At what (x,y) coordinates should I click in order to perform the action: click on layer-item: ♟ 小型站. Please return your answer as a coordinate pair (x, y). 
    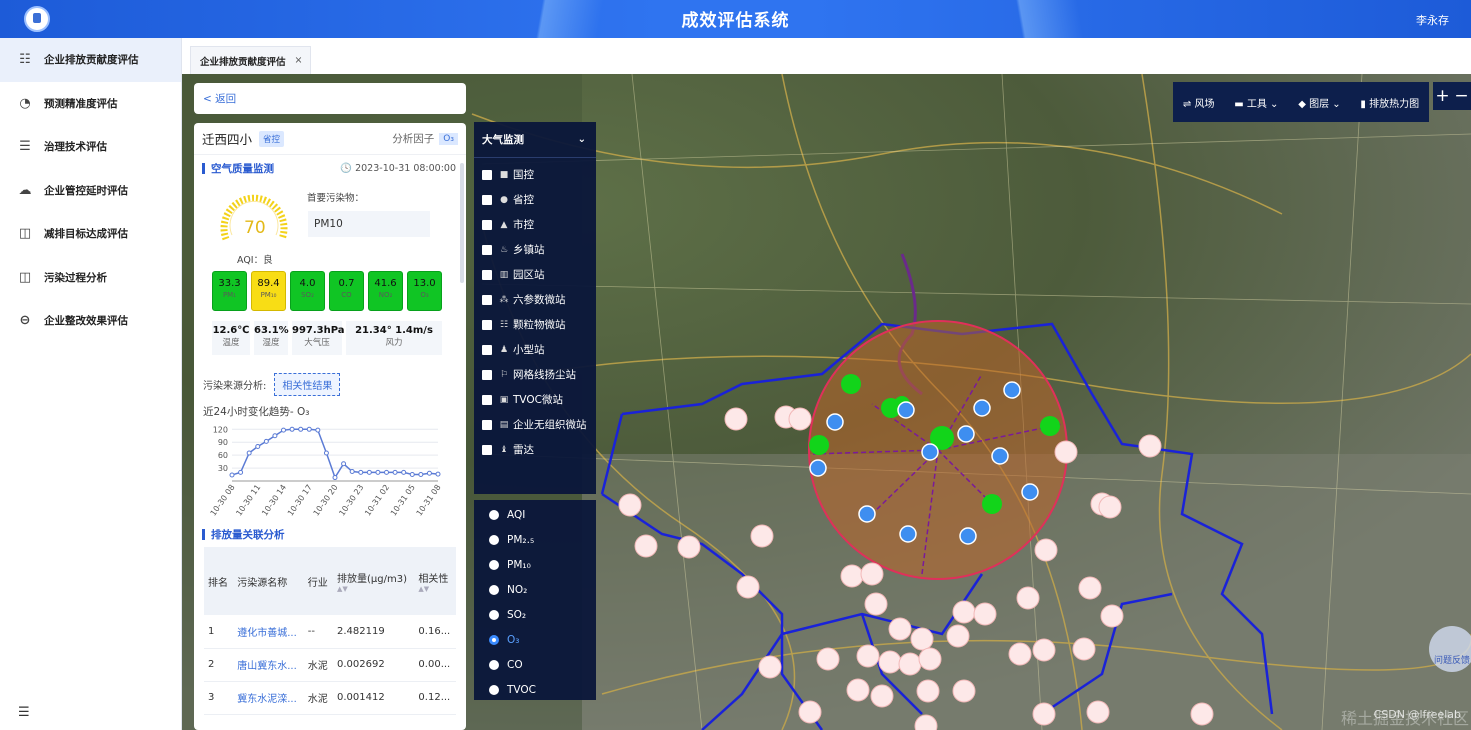
    Looking at the image, I should click on (535, 349).